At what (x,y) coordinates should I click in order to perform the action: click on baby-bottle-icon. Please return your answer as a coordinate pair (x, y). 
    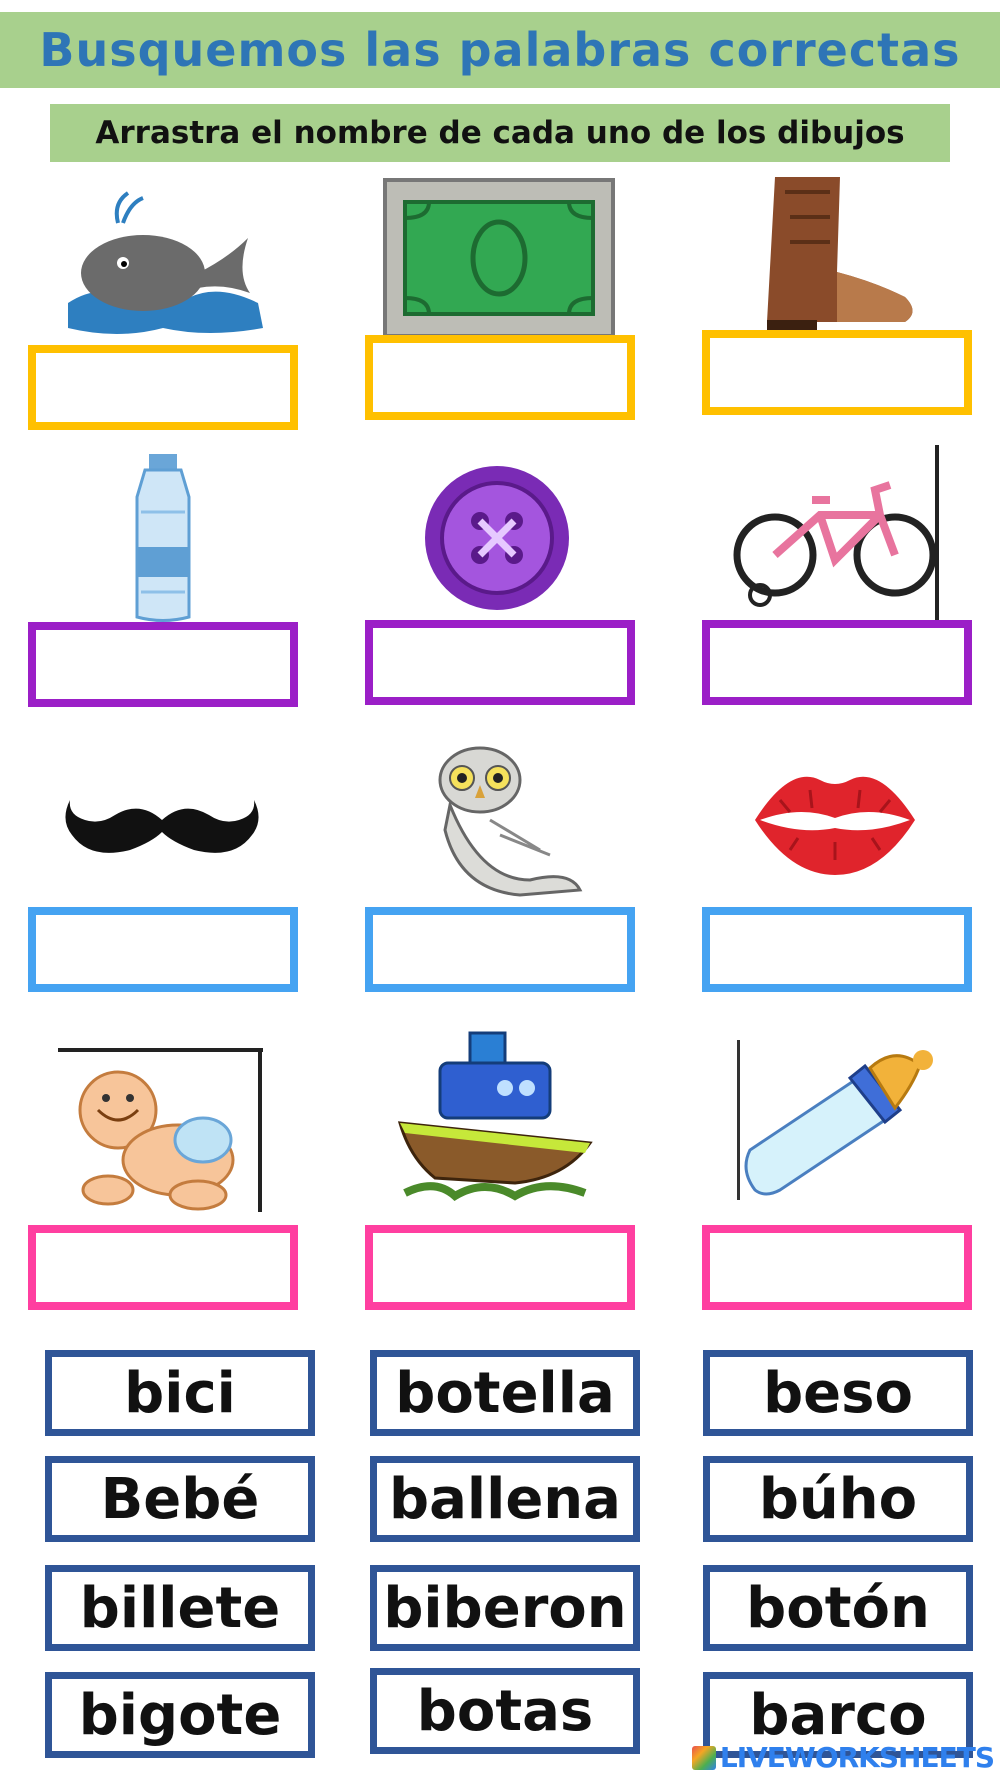
    Looking at the image, I should click on (835, 1120).